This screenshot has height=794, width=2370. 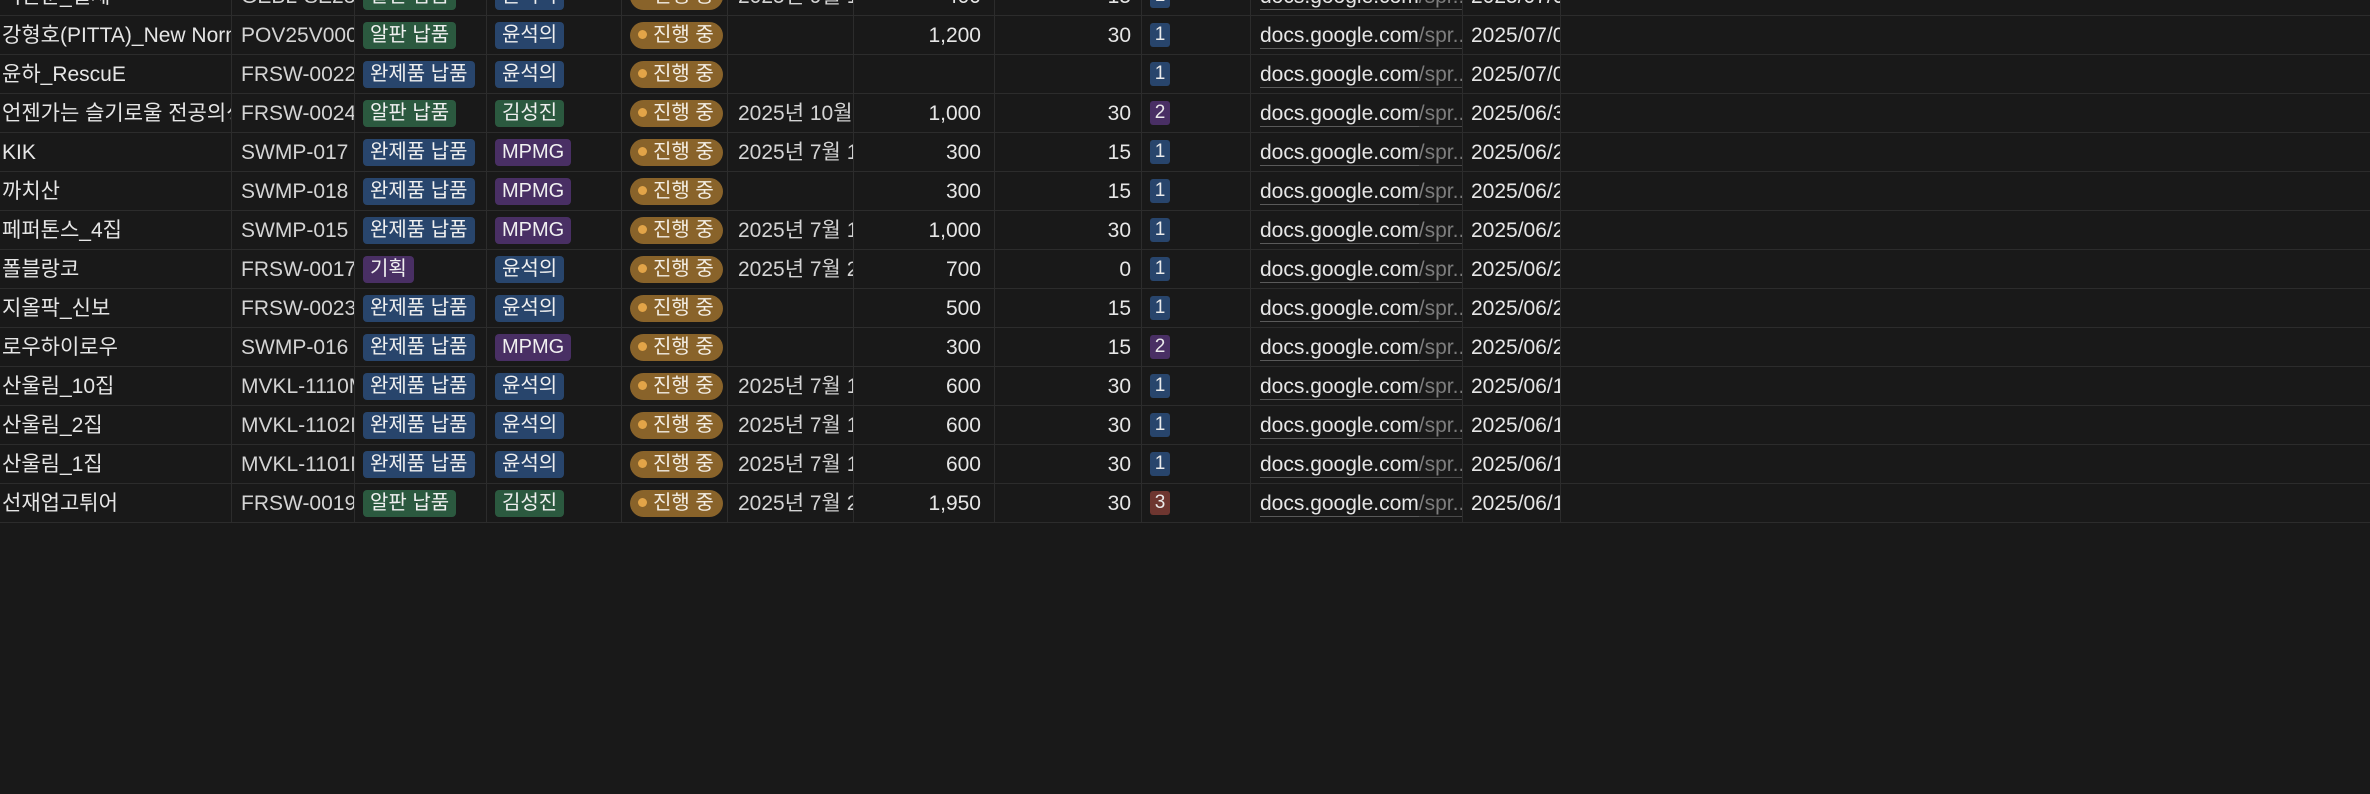 What do you see at coordinates (1512, 191) in the screenshot?
I see `cell-created-date: 2025/06/27` at bounding box center [1512, 191].